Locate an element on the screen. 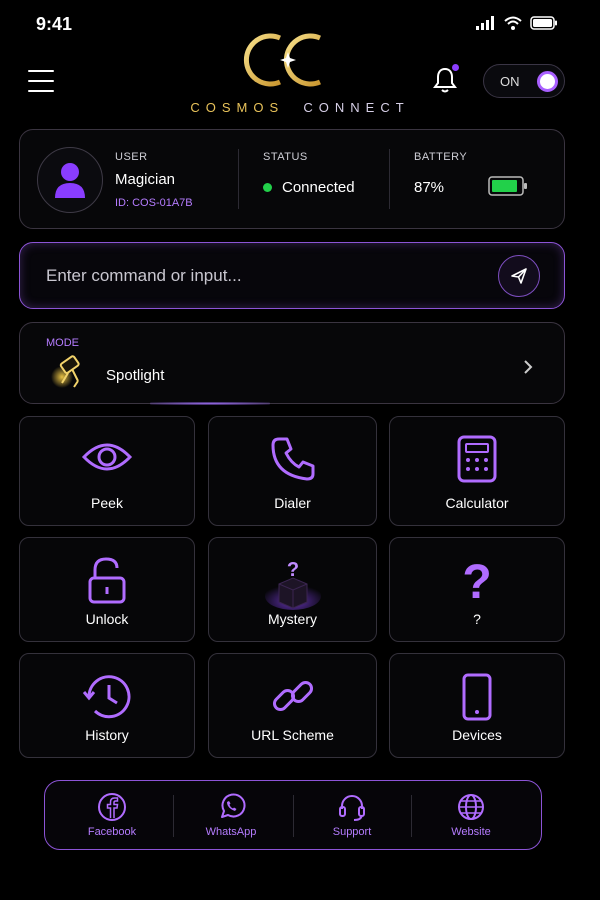 The height and width of the screenshot is (900, 600). tile-peek: Peek is located at coordinates (107, 471).